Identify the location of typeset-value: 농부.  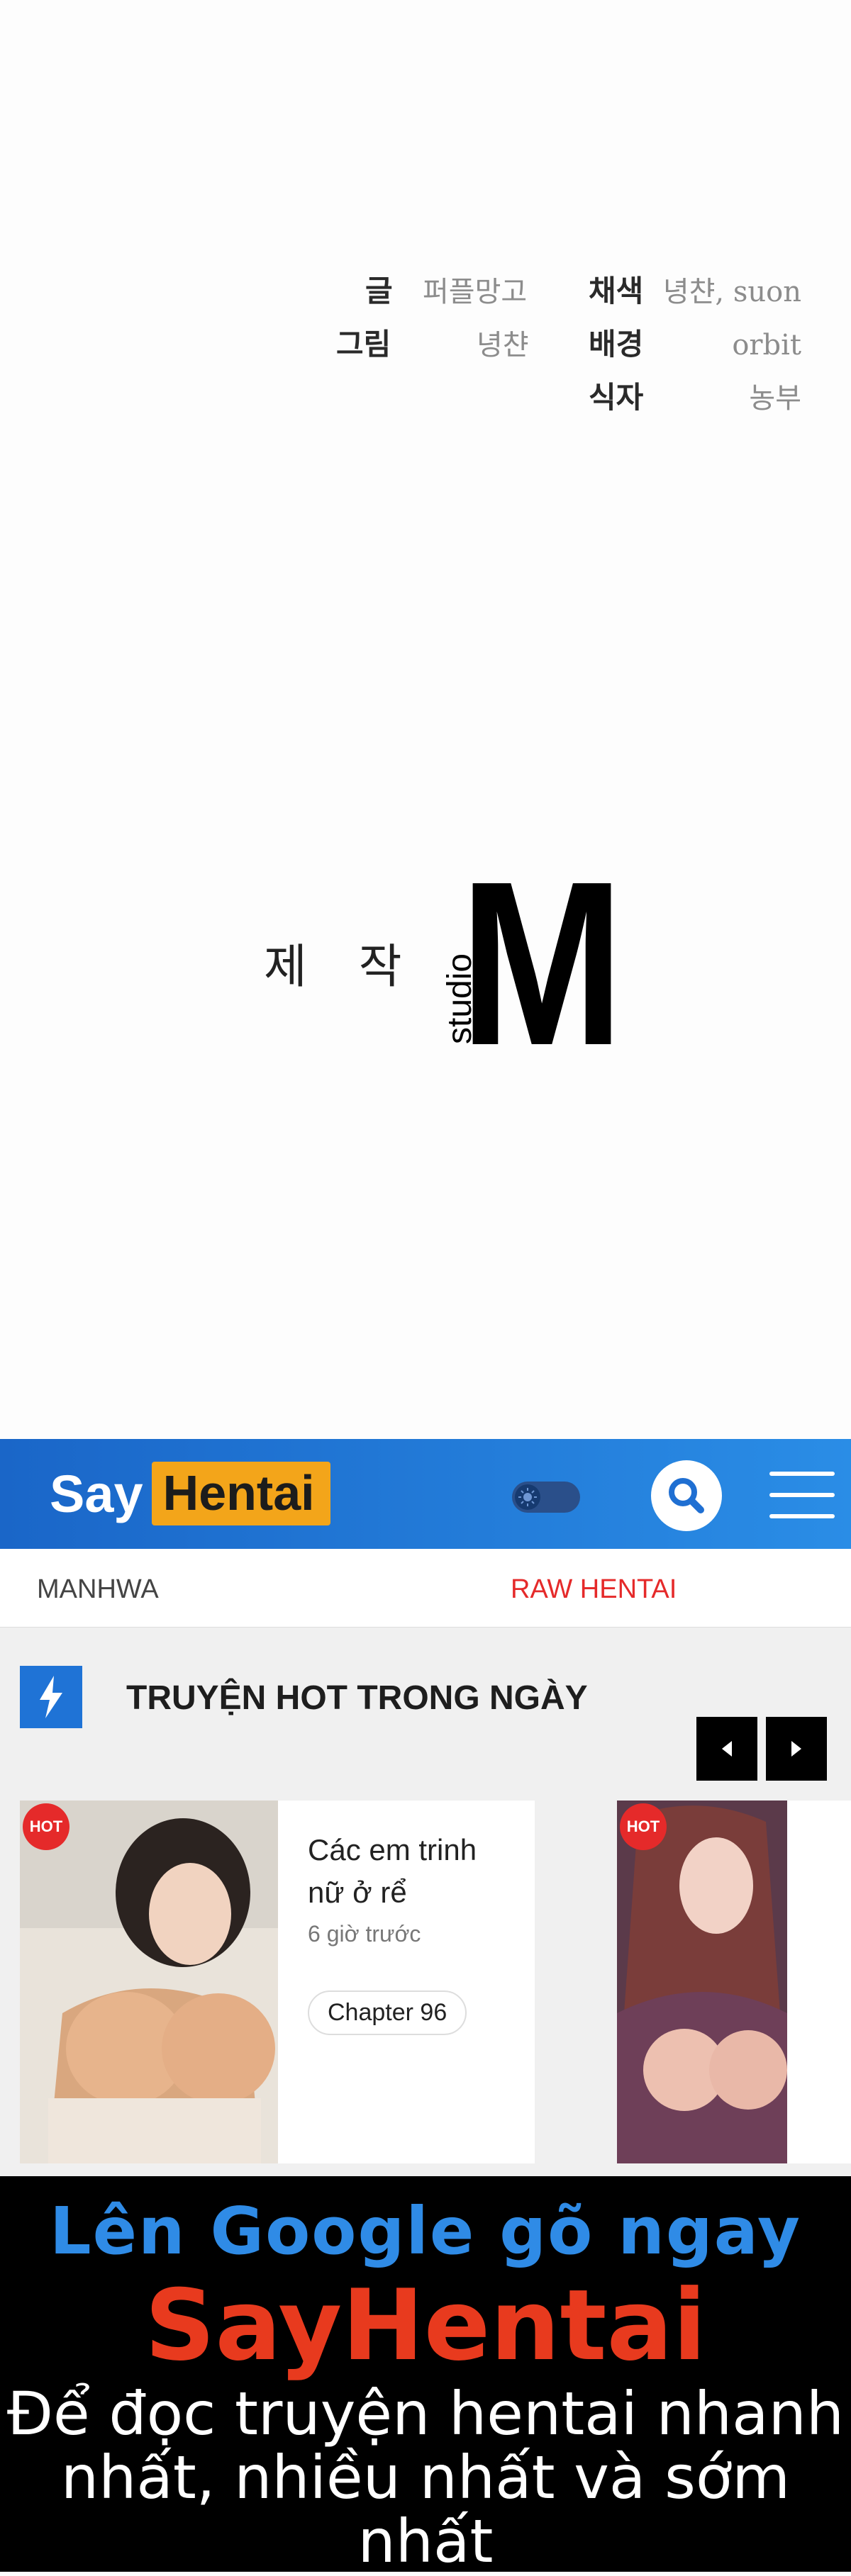
(775, 398).